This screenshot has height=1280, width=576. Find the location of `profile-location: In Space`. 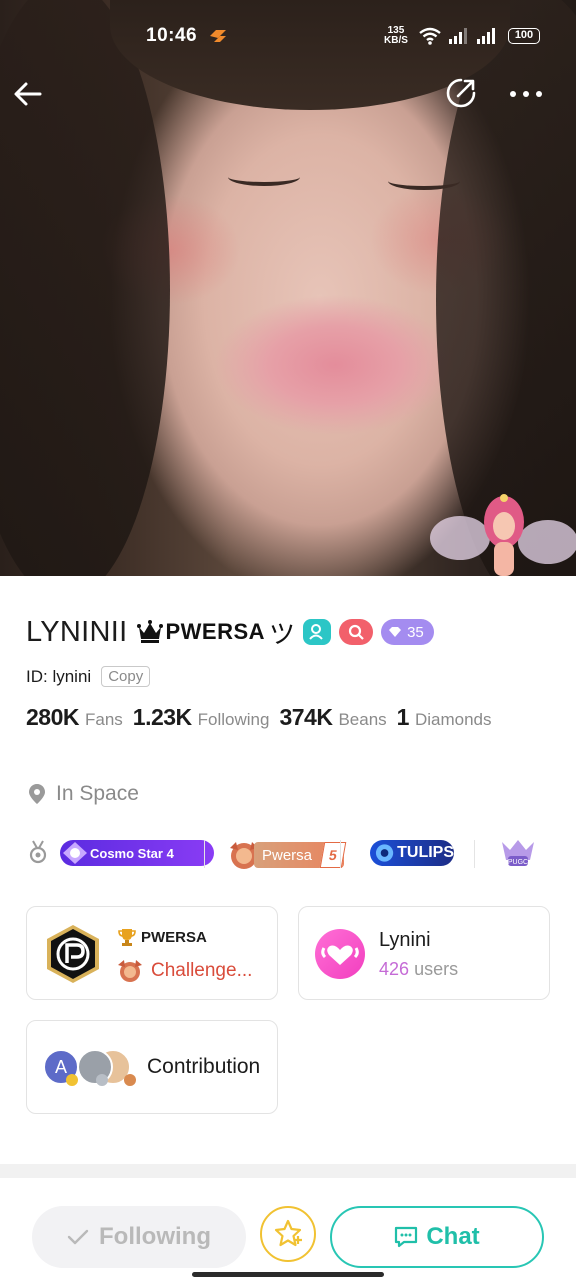

profile-location: In Space is located at coordinates (83, 794).